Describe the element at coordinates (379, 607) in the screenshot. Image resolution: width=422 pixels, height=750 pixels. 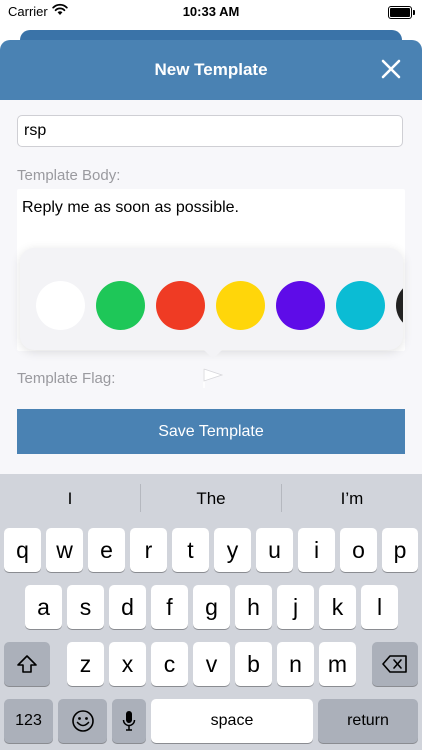
I see `key-l: l` at that location.